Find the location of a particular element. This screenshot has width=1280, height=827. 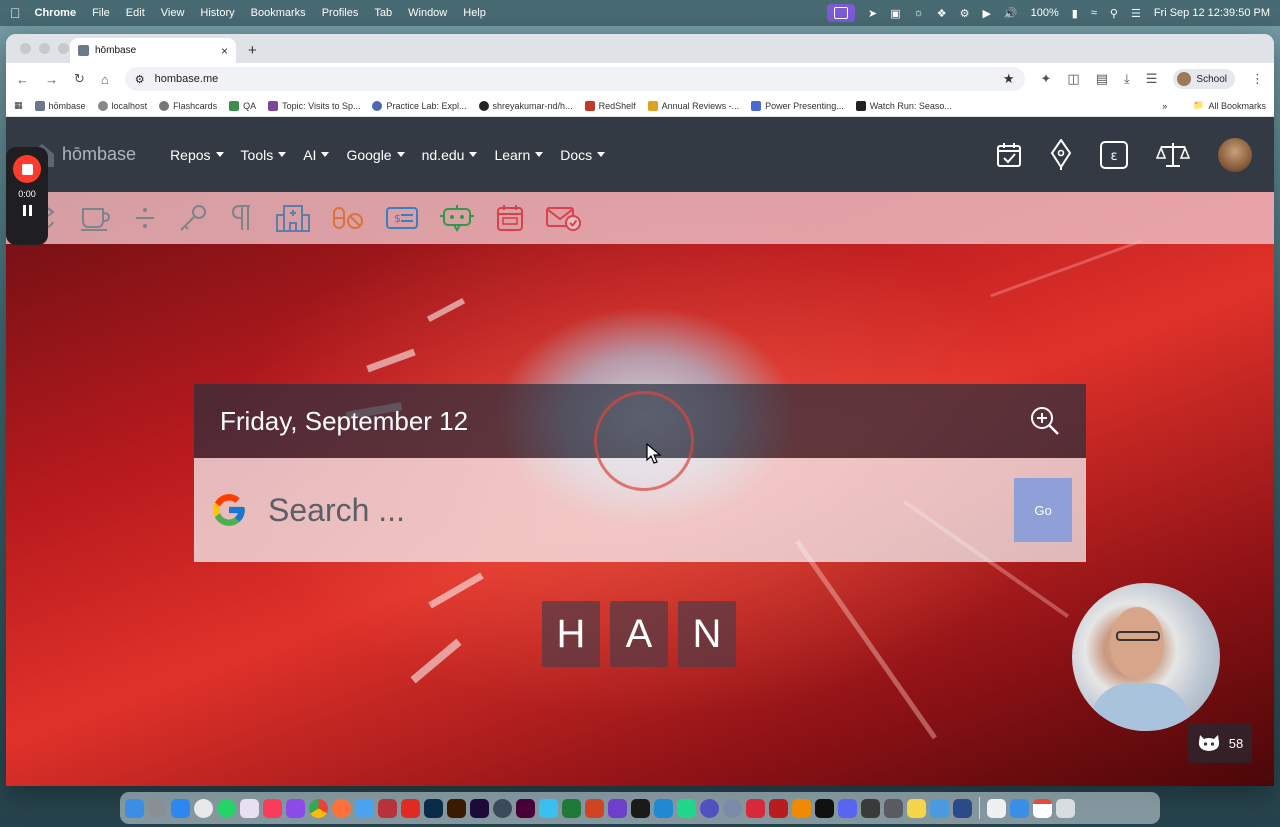

calendar-check-icon is located at coordinates (1009, 155).